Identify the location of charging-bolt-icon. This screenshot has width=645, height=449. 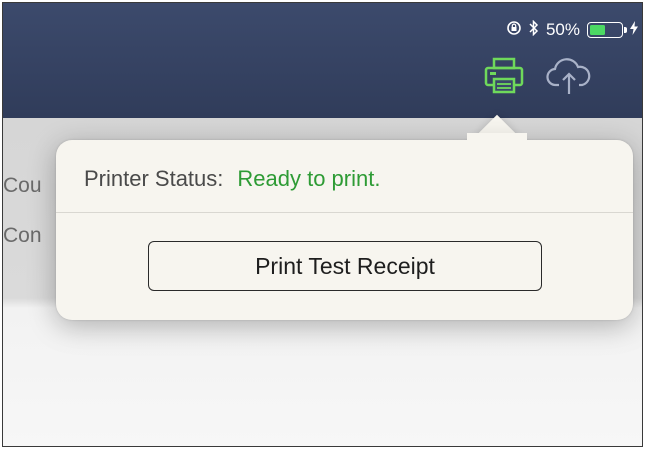
(634, 30).